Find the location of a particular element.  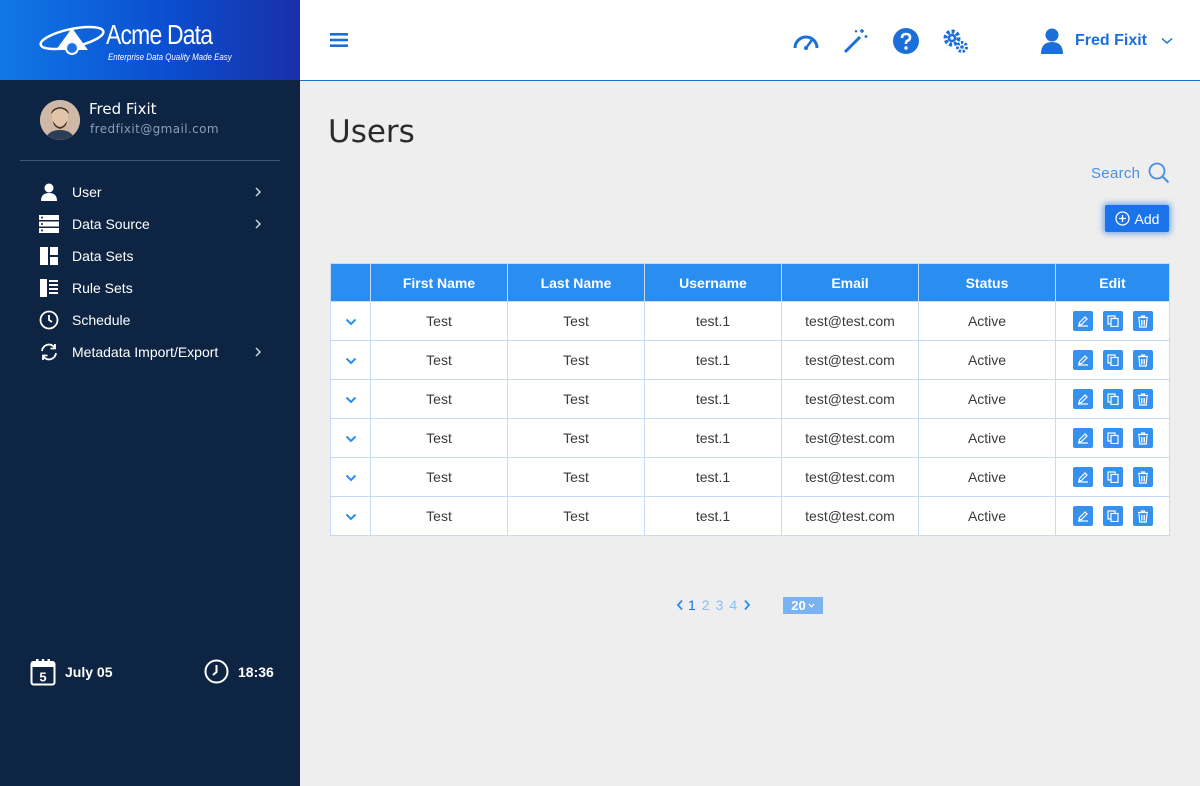

next-page-button is located at coordinates (747, 605).